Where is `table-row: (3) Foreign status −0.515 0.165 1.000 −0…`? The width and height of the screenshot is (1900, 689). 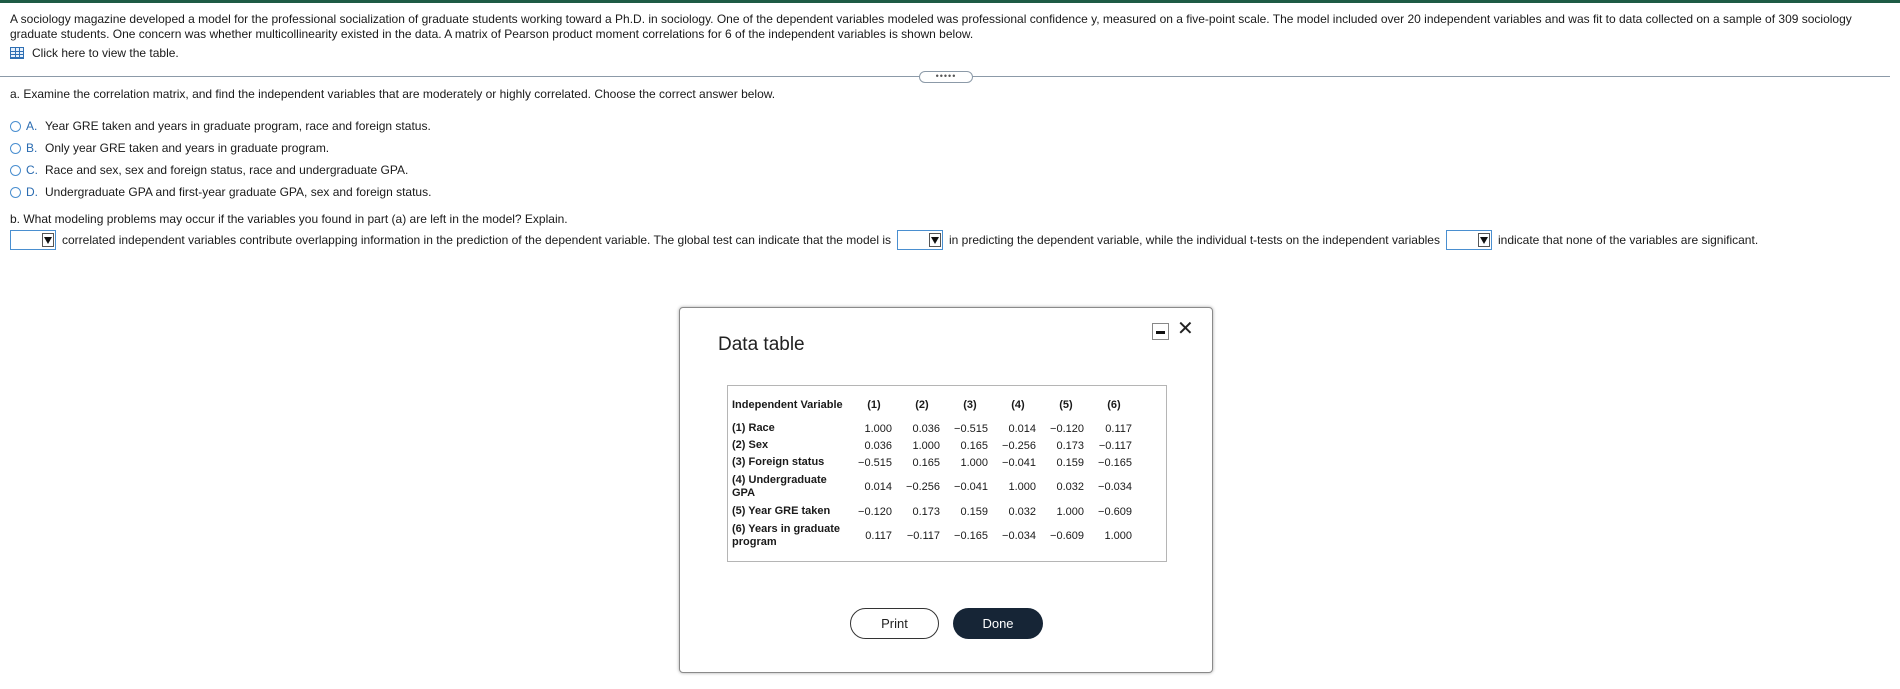 table-row: (3) Foreign status −0.515 0.165 1.000 −0… is located at coordinates (935, 462).